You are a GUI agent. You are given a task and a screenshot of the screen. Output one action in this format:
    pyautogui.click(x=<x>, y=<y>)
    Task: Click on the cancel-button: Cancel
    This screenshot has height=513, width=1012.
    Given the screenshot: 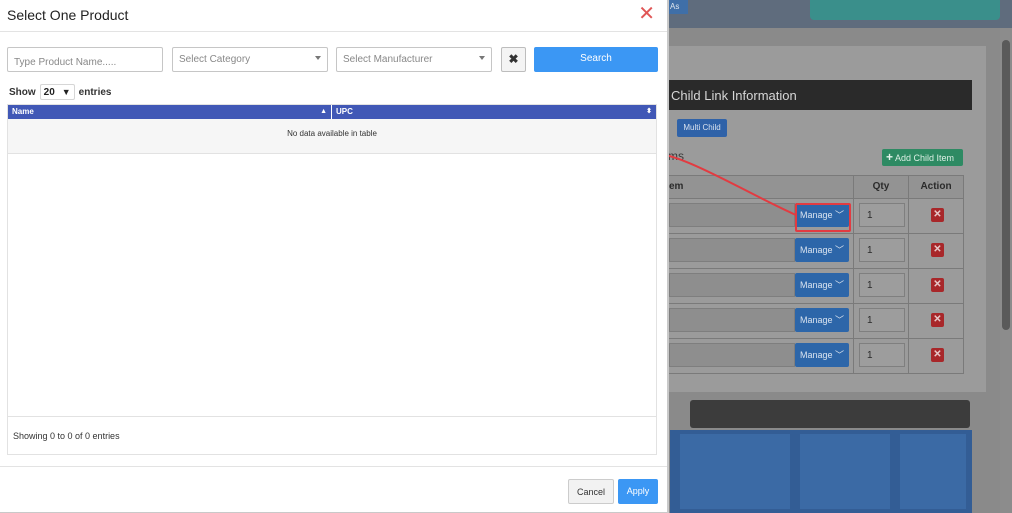 What is the action you would take?
    pyautogui.click(x=591, y=491)
    